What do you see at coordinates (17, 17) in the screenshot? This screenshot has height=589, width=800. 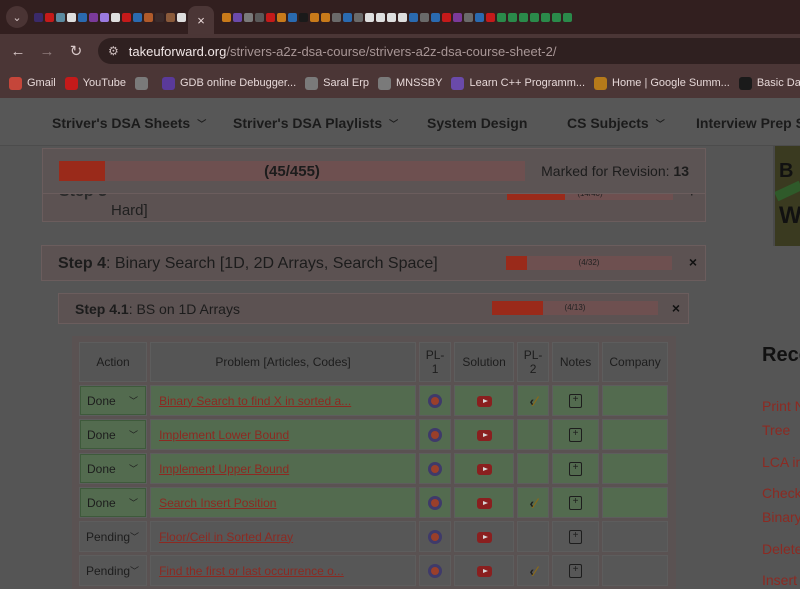 I see `tab-search-icon: ⌄` at bounding box center [17, 17].